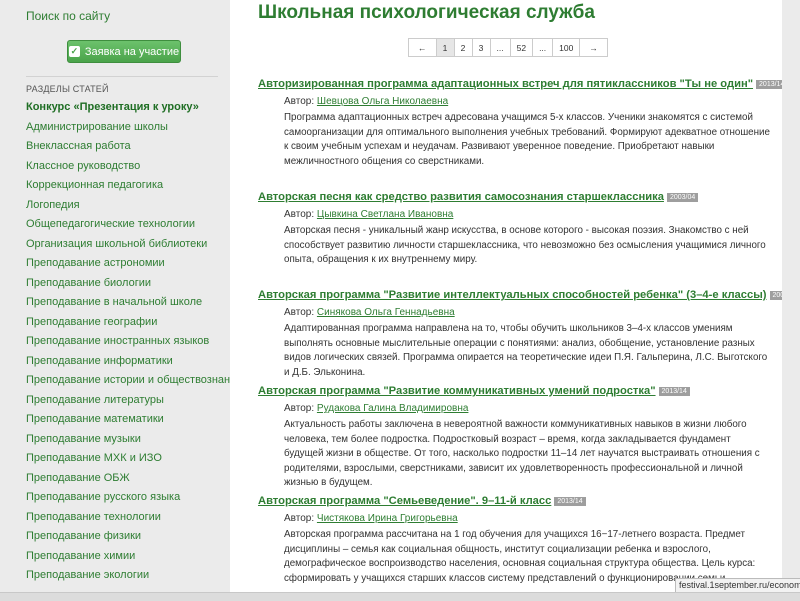 The width and height of the screenshot is (800, 601). I want to click on sidebar-item: Преподавание литературы, so click(128, 403).